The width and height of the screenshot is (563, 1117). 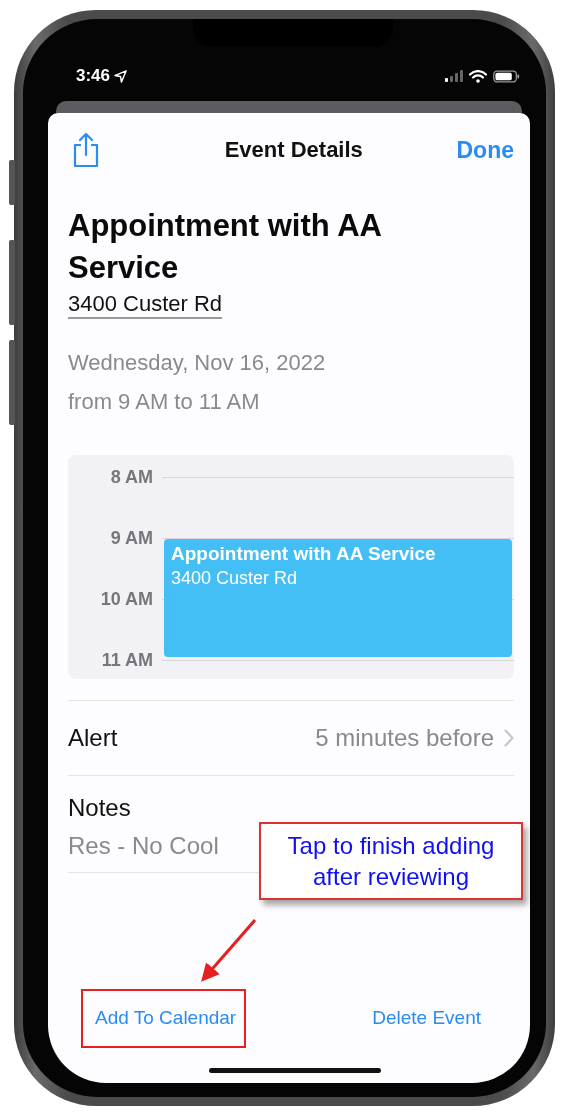 What do you see at coordinates (506, 76) in the screenshot?
I see `battery-icon` at bounding box center [506, 76].